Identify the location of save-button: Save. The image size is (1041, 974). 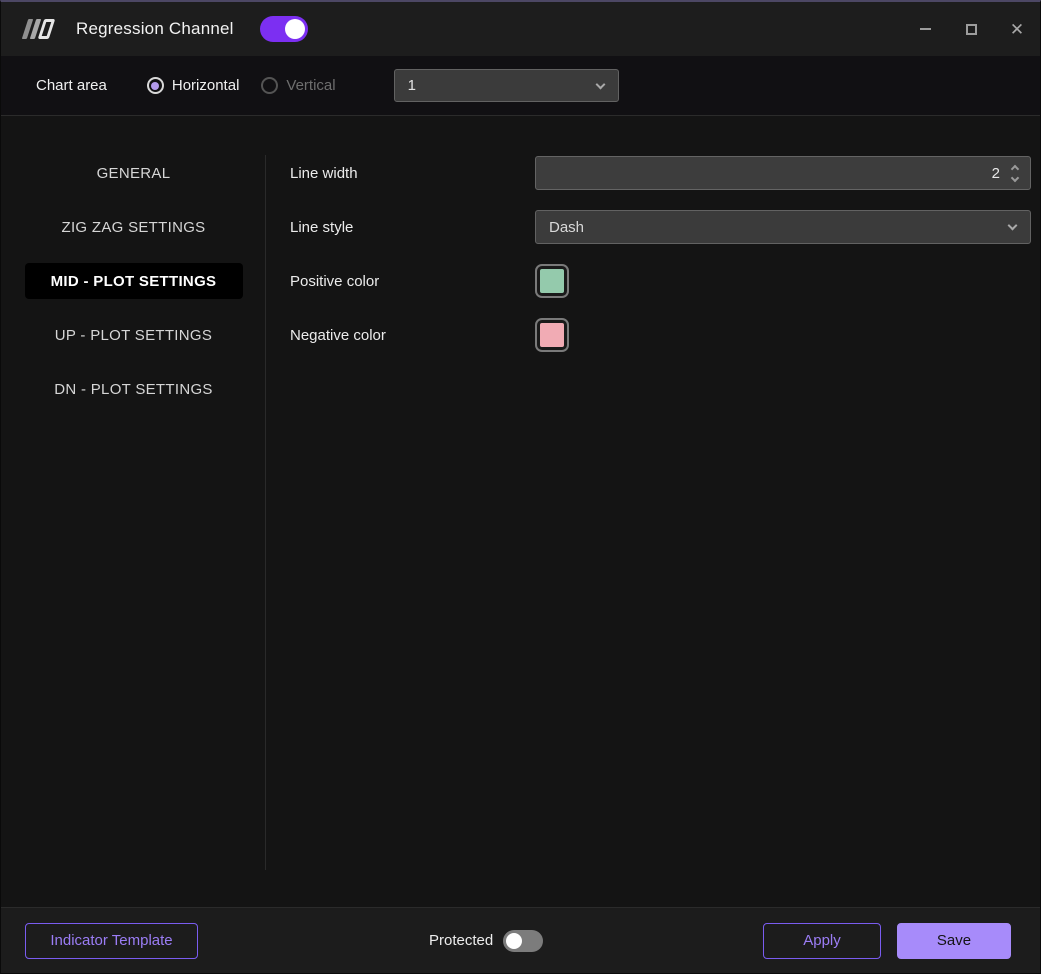
(954, 940).